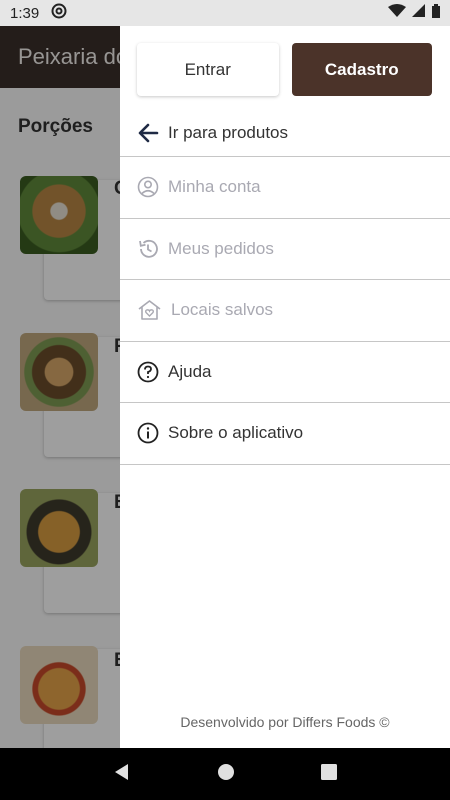 Image resolution: width=450 pixels, height=800 pixels. What do you see at coordinates (285, 67) in the screenshot?
I see `auth-buttons: Entrar Cadastro` at bounding box center [285, 67].